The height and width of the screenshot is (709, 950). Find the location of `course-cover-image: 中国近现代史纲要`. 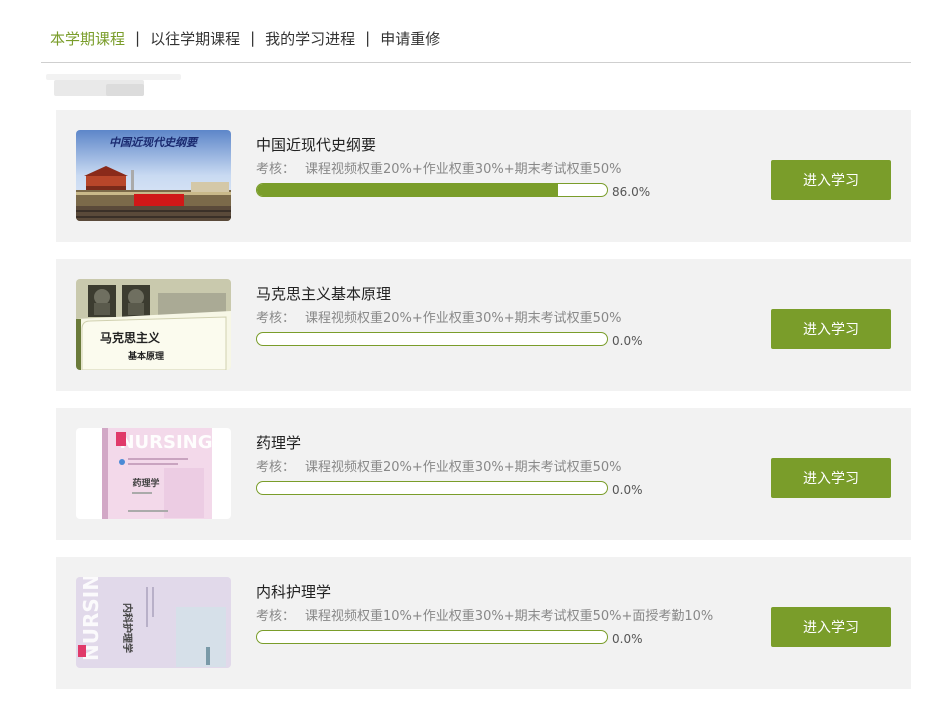

course-cover-image: 中国近现代史纲要 is located at coordinates (153, 175).